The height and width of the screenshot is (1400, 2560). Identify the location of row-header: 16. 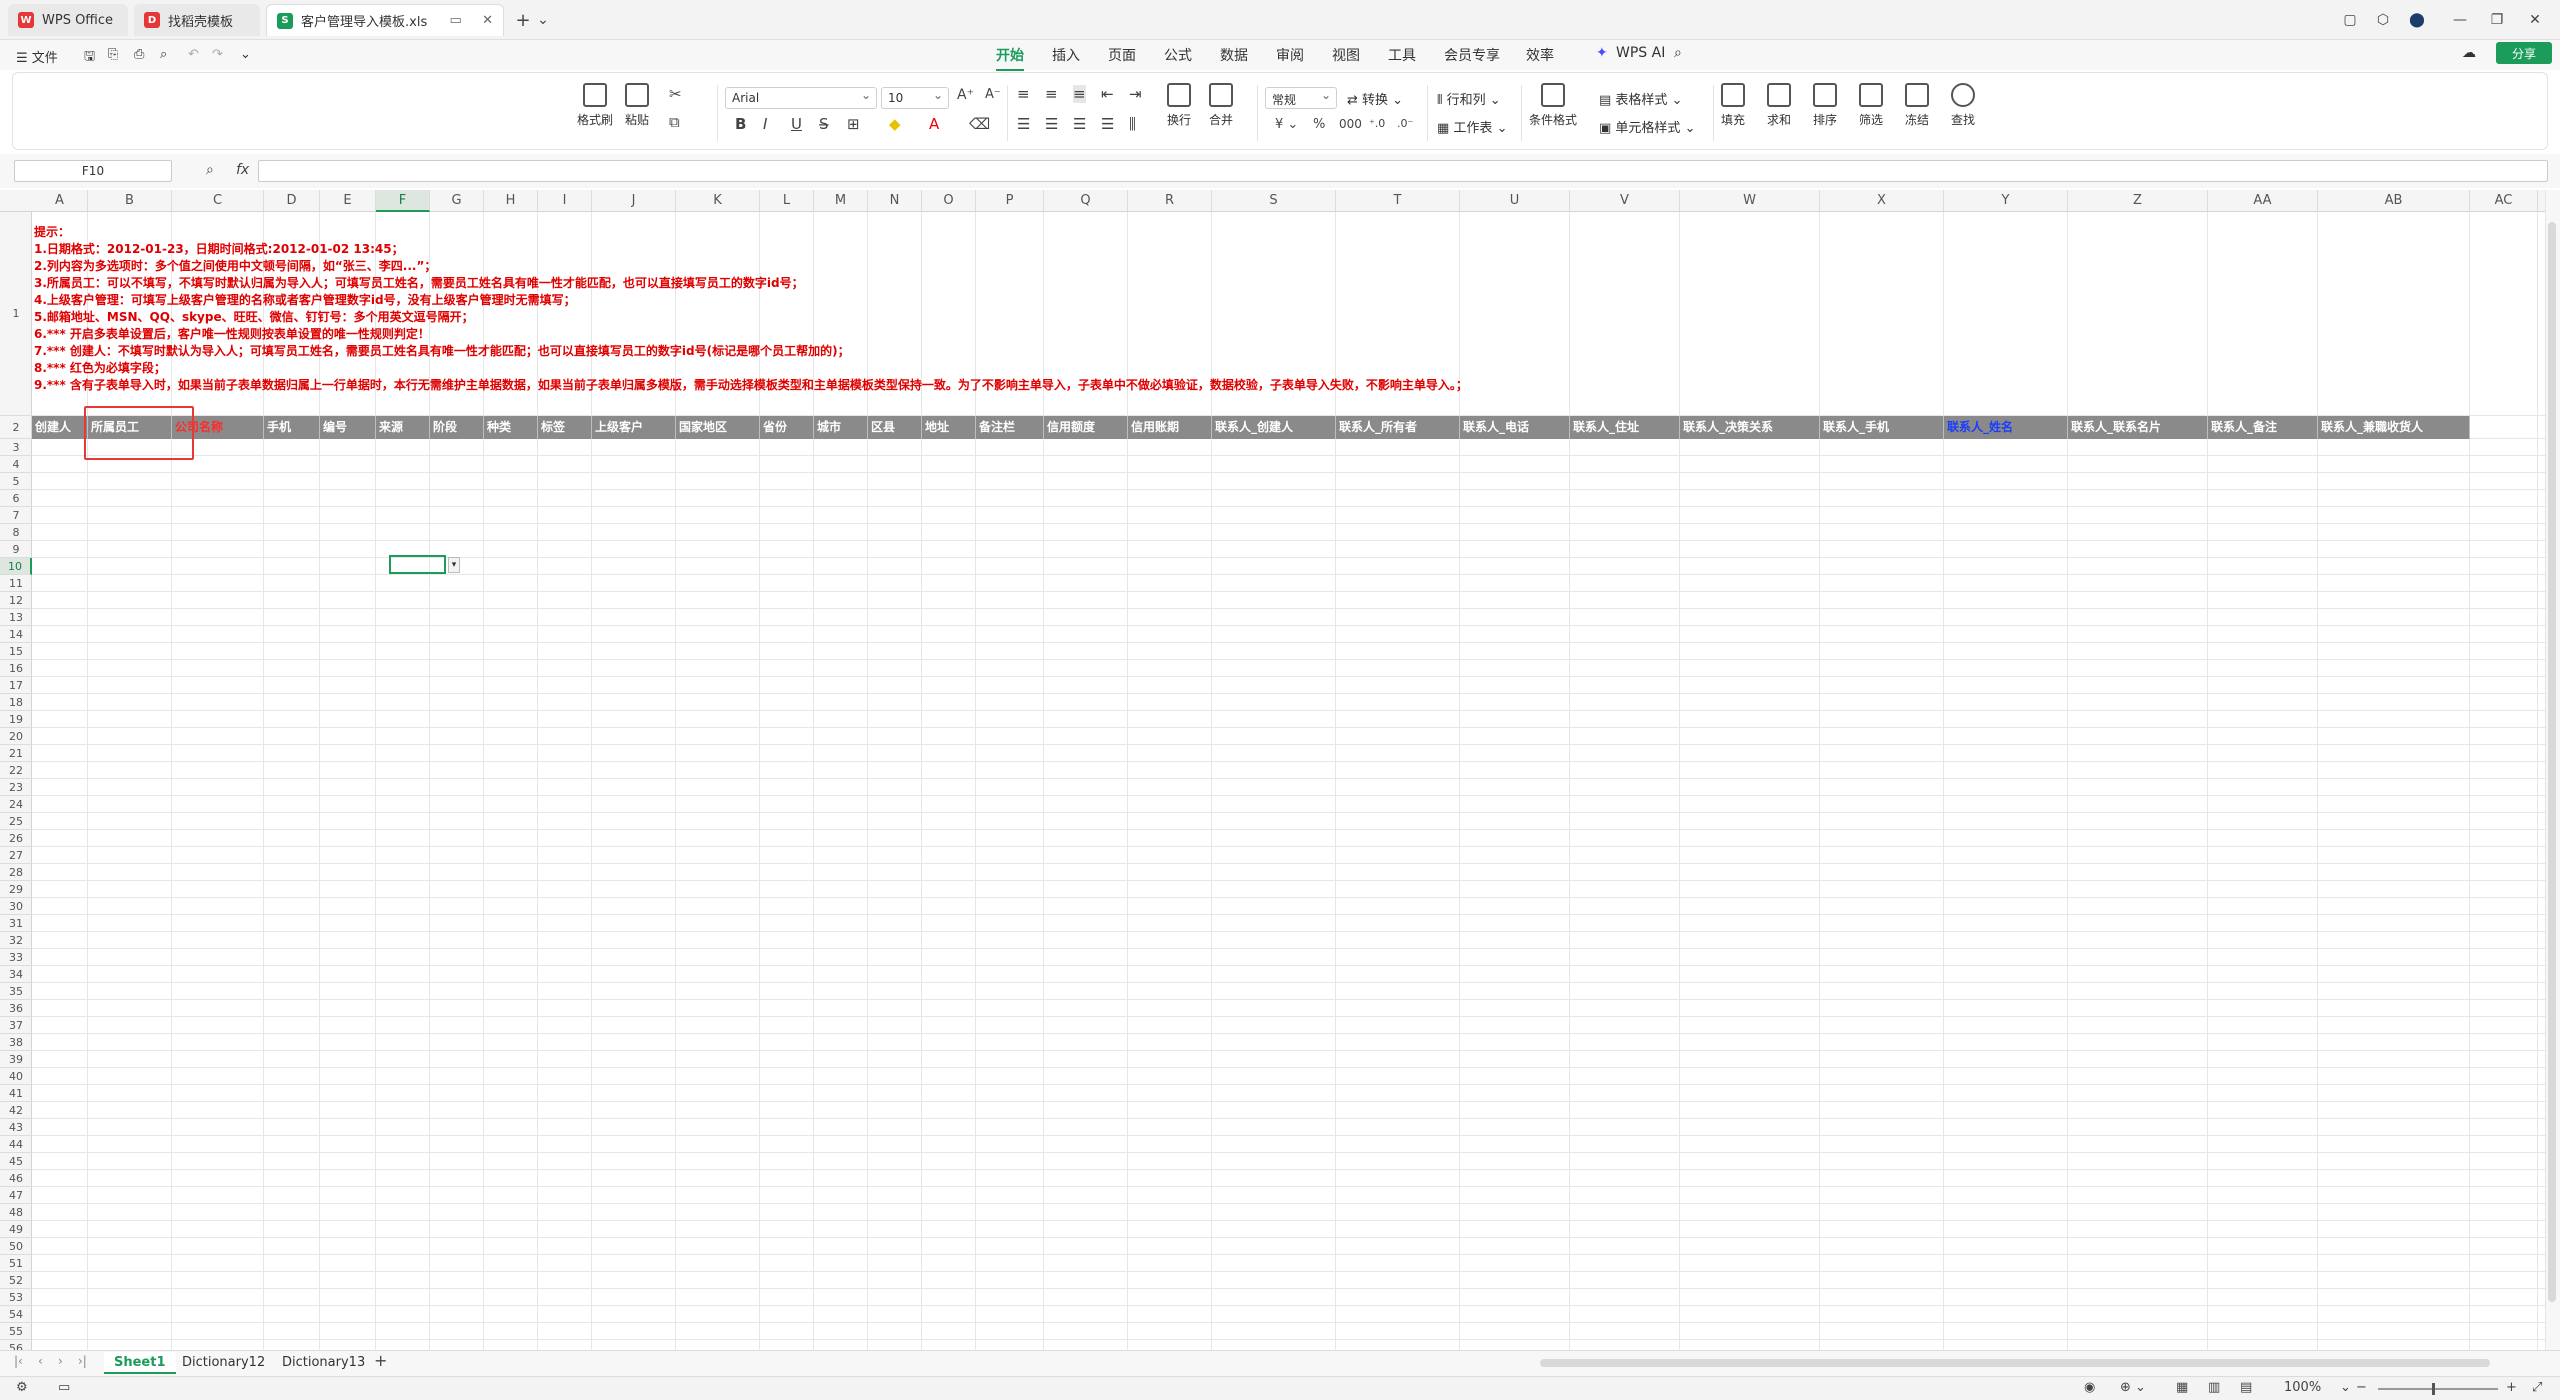
(16, 668).